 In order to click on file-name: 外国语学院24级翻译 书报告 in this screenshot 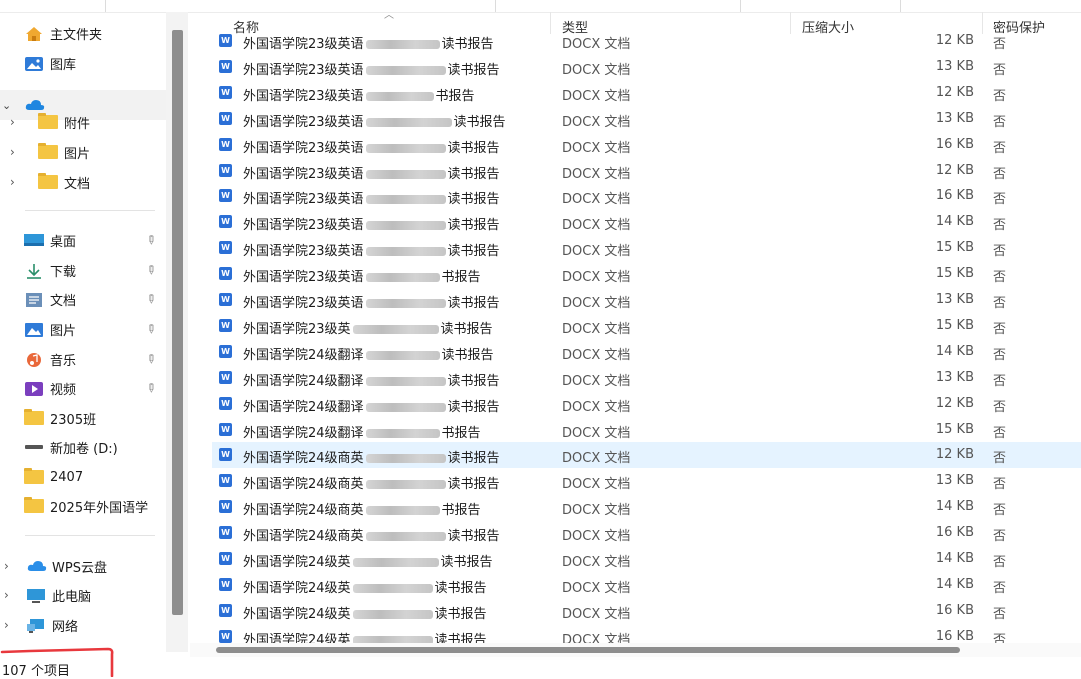, I will do `click(362, 431)`.